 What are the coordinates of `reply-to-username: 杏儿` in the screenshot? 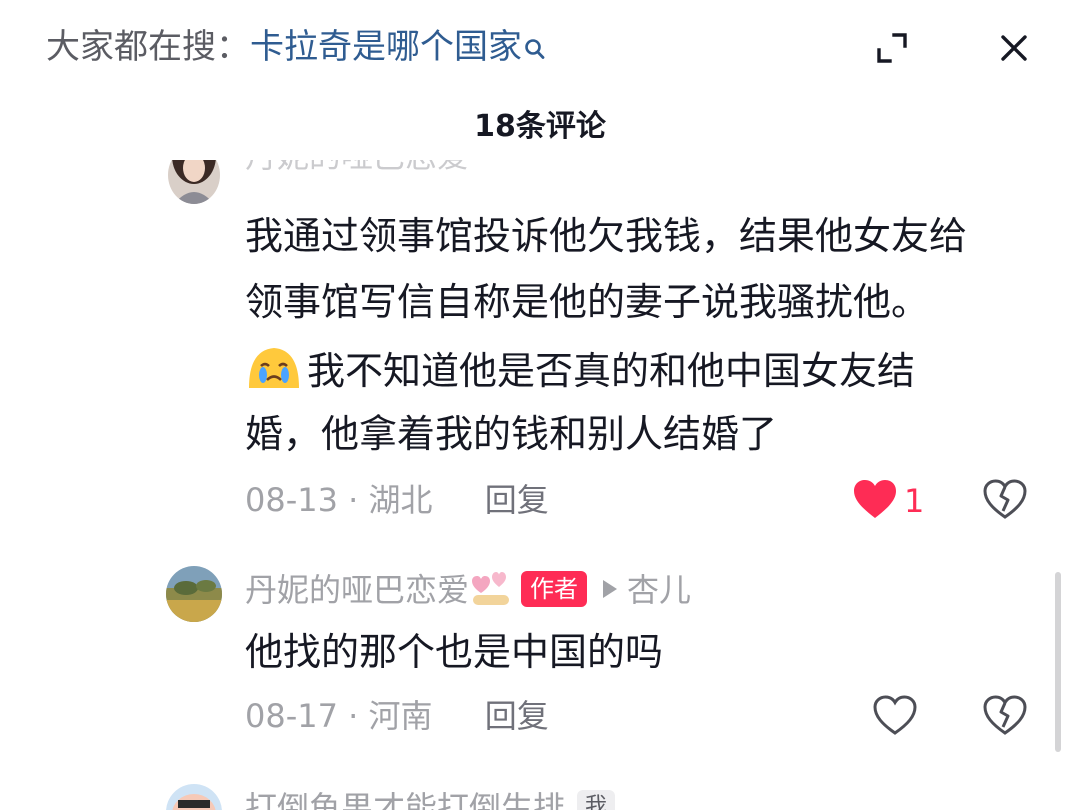 It's located at (659, 590).